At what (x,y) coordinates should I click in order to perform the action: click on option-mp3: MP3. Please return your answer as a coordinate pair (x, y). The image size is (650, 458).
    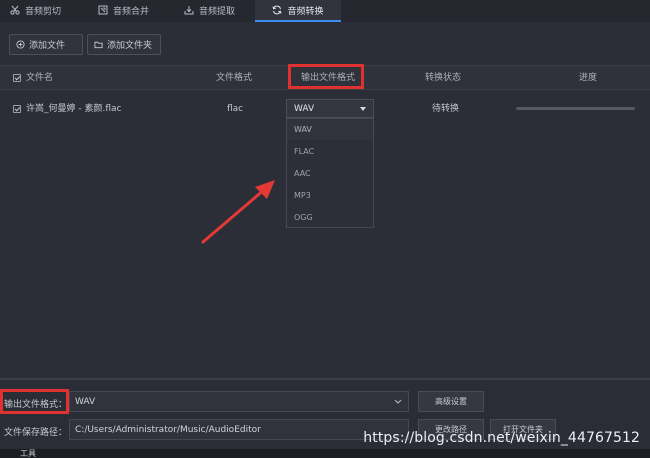
    Looking at the image, I should click on (330, 195).